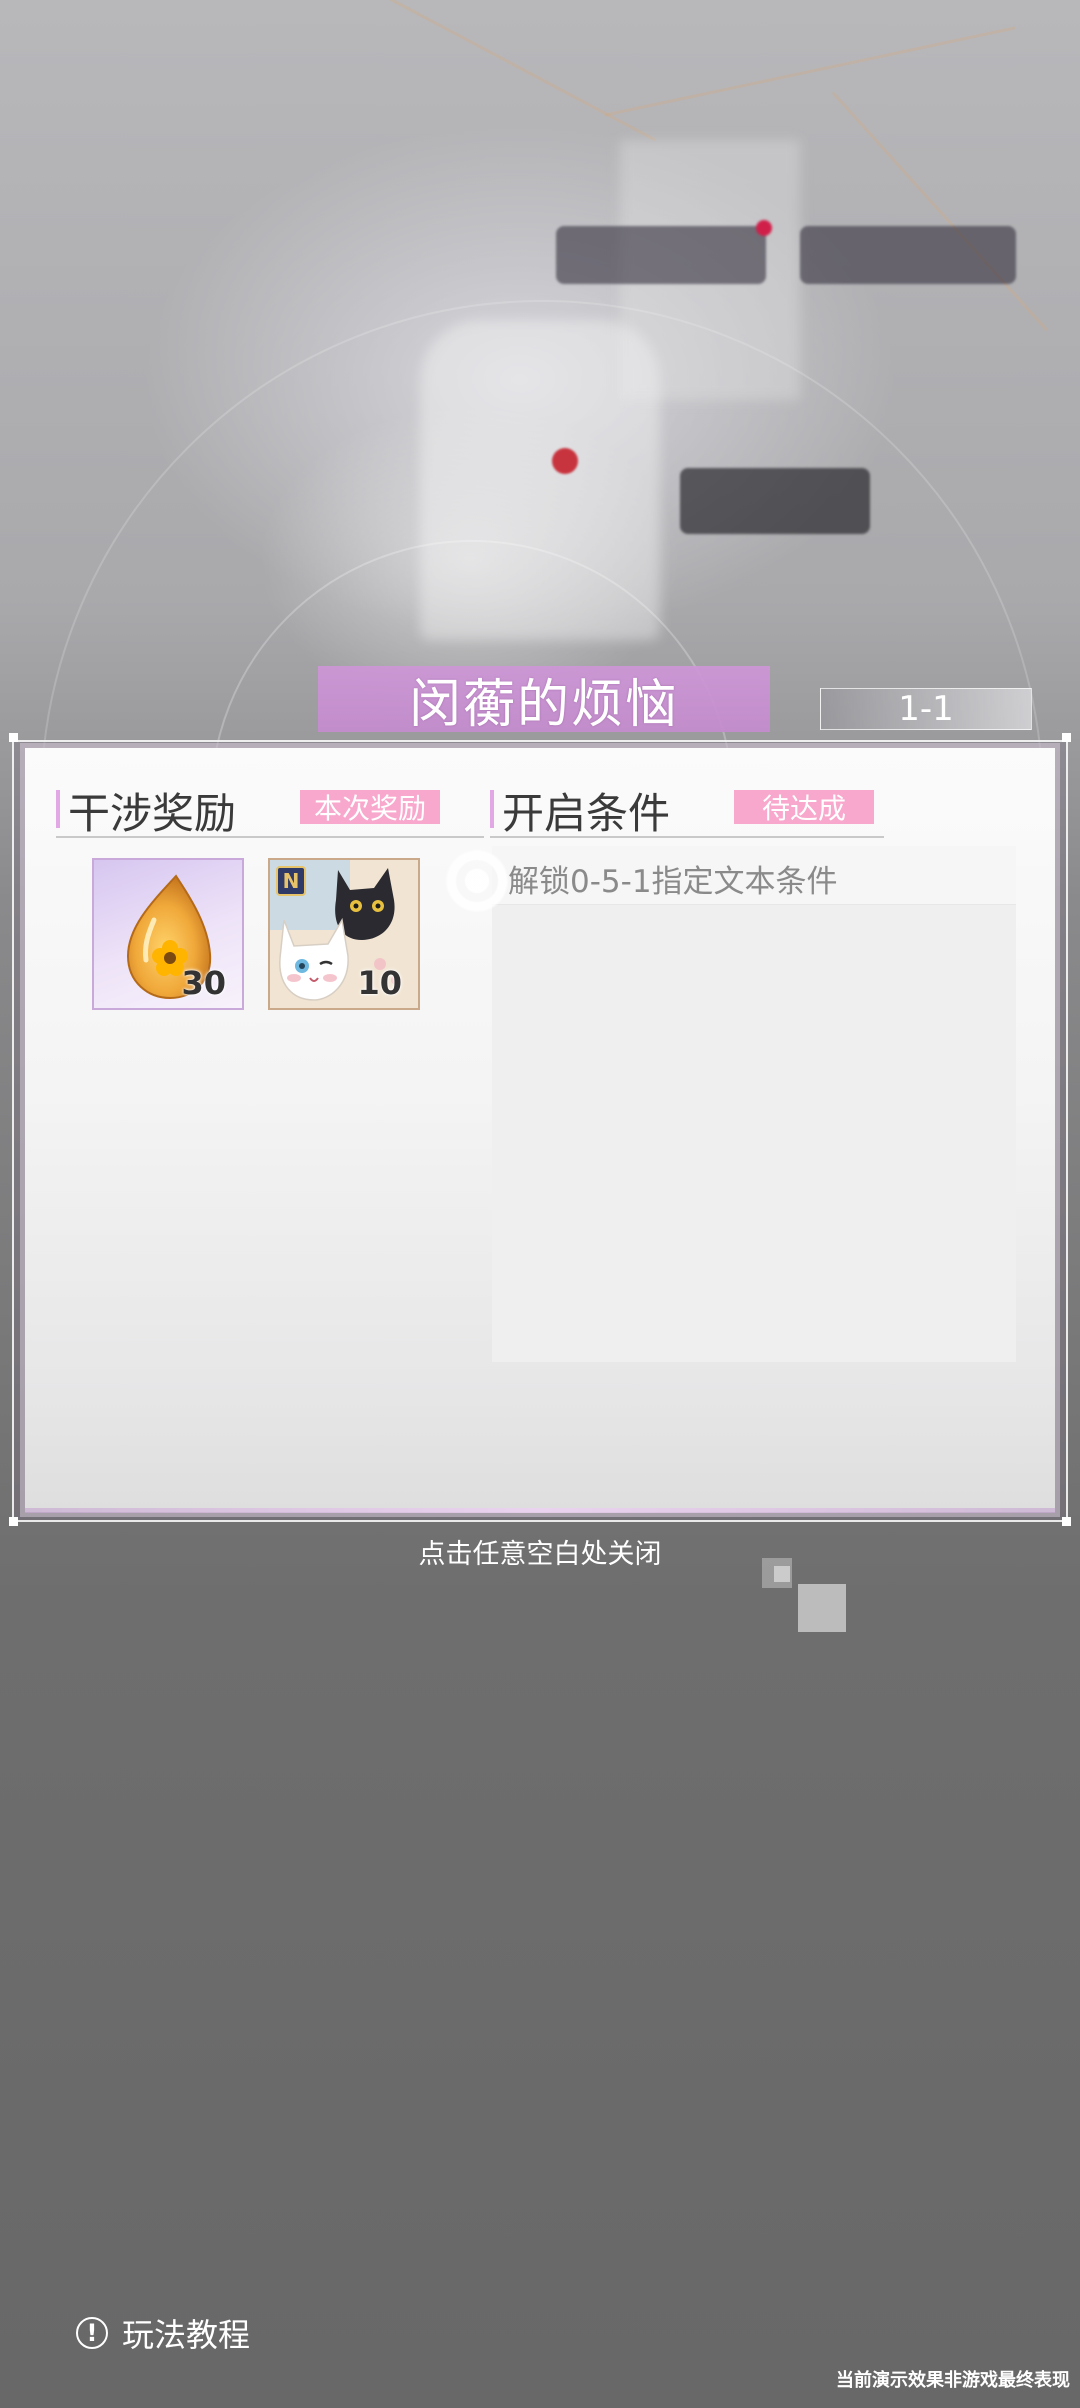  Describe the element at coordinates (379, 983) in the screenshot. I see `reward-quantity: 10` at that location.